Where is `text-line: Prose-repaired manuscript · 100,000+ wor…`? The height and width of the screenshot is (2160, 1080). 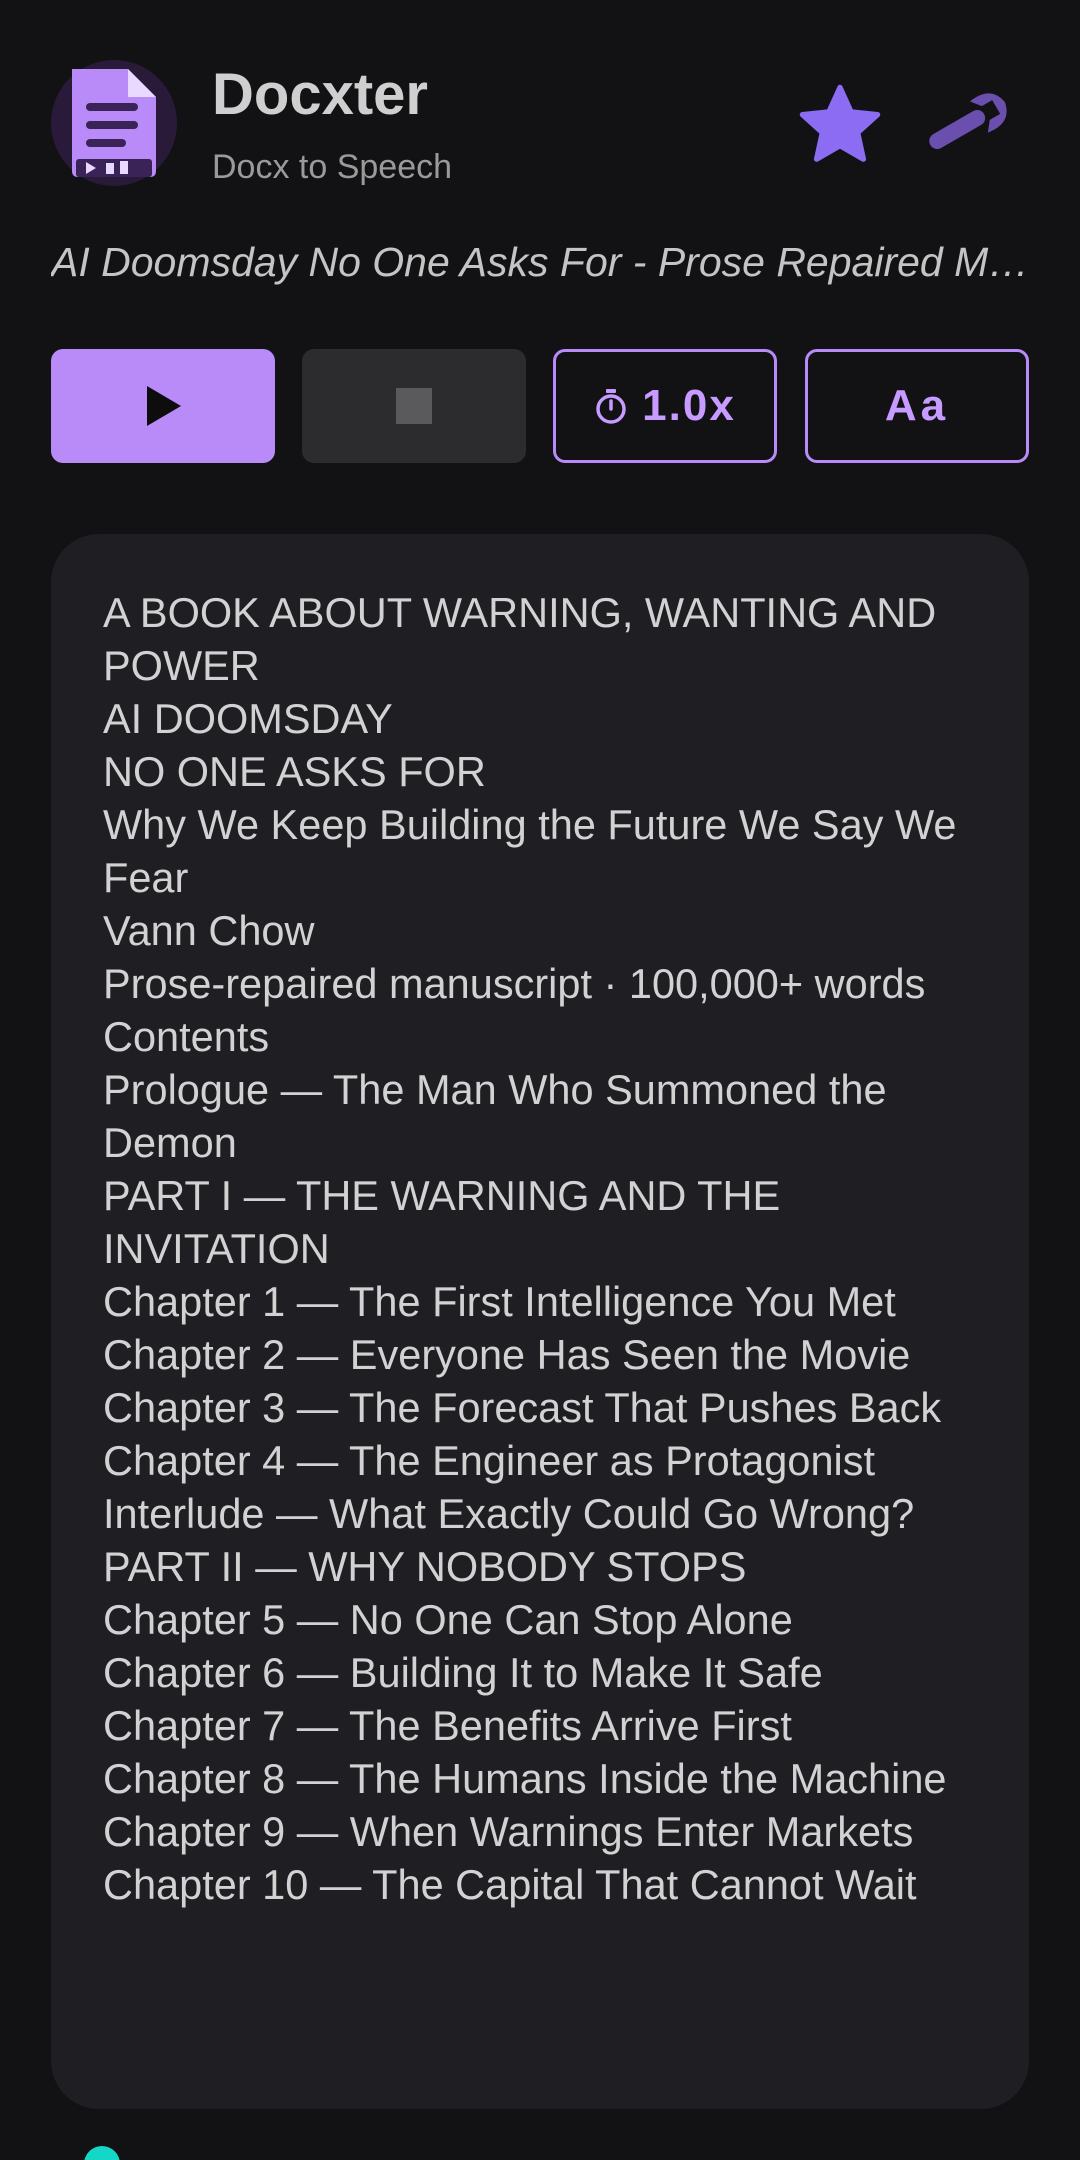
text-line: Prose-repaired manuscript · 100,000+ wor… is located at coordinates (514, 983).